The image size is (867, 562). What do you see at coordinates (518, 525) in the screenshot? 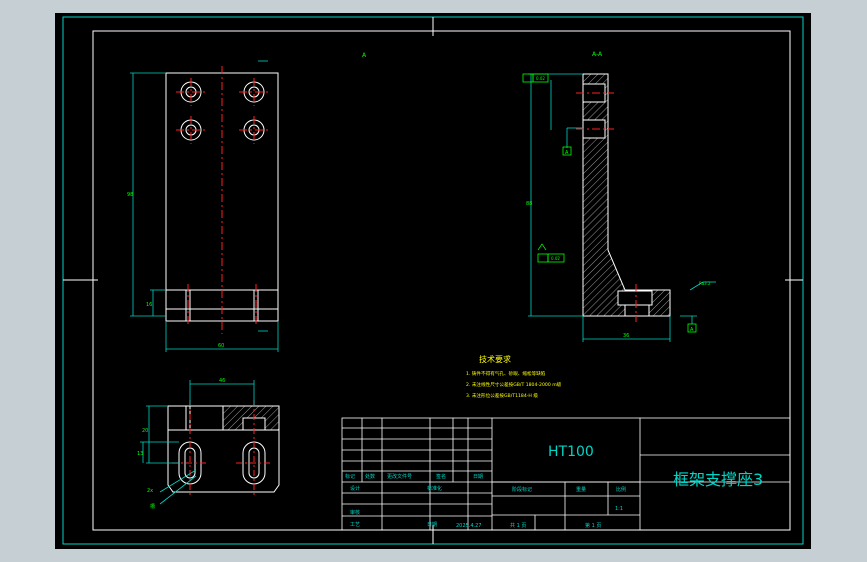
I see `sheet-count: 共 1 页` at bounding box center [518, 525].